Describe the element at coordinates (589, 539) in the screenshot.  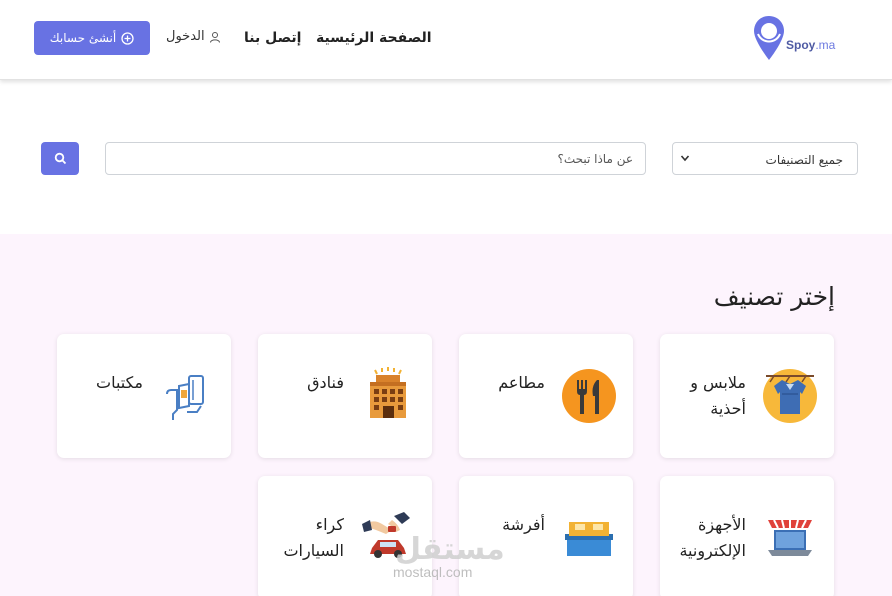
I see `furniture-icon` at that location.